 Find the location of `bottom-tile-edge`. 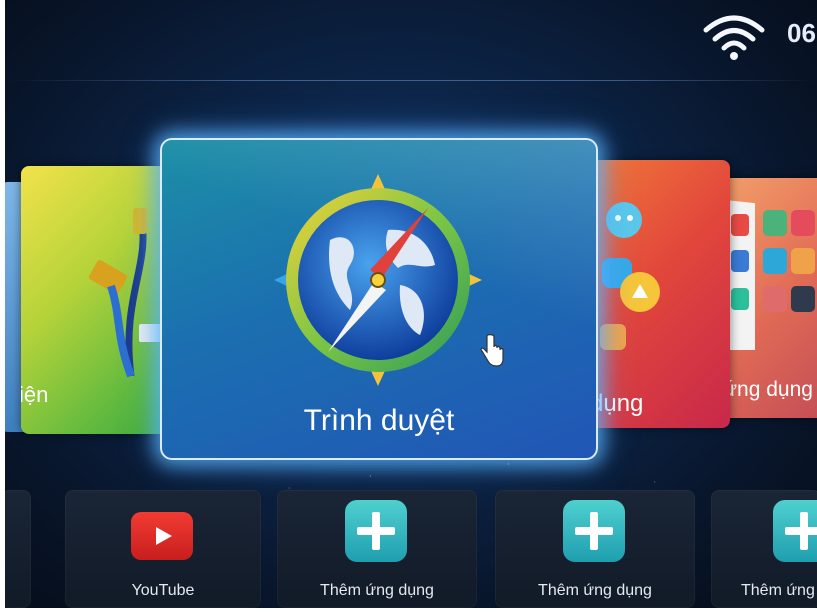

bottom-tile-edge is located at coordinates (18, 549).